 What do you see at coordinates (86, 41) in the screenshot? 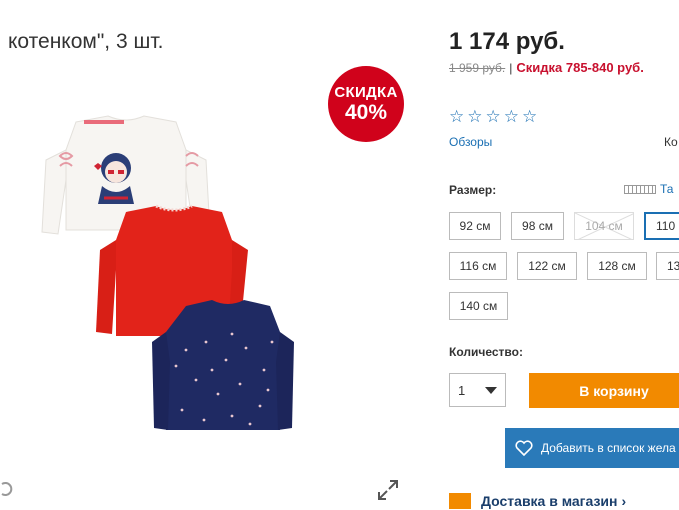
I see `product-title: котенком", 3 шт.` at bounding box center [86, 41].